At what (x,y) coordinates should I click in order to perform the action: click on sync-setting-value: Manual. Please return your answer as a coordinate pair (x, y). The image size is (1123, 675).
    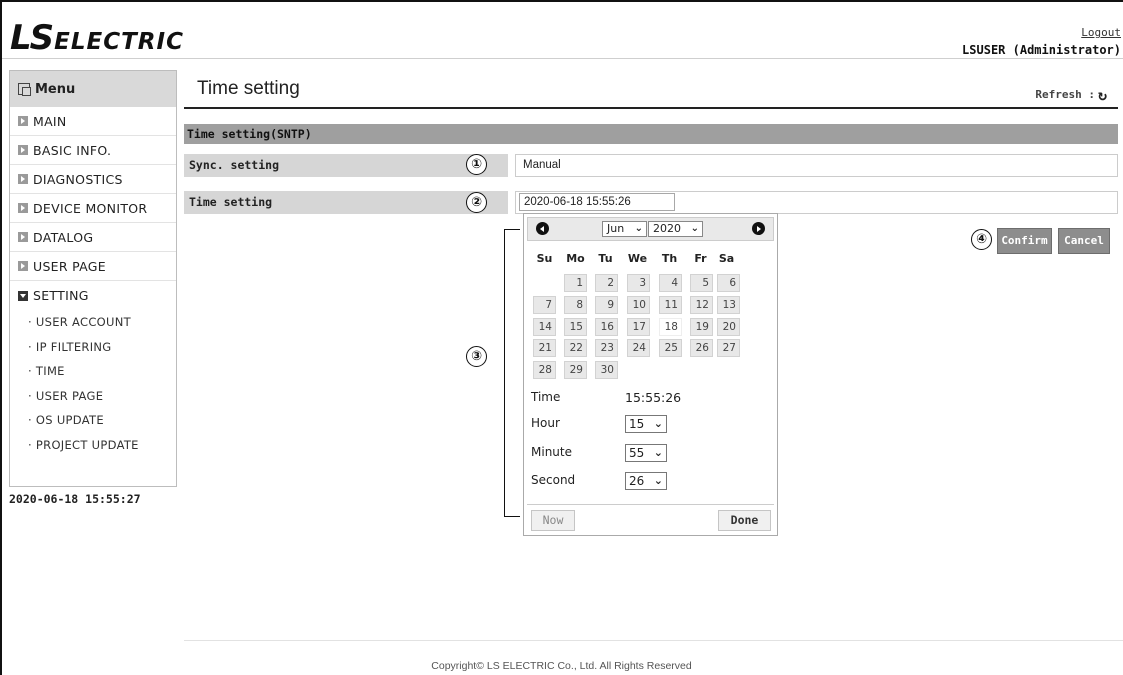
    Looking at the image, I should click on (816, 165).